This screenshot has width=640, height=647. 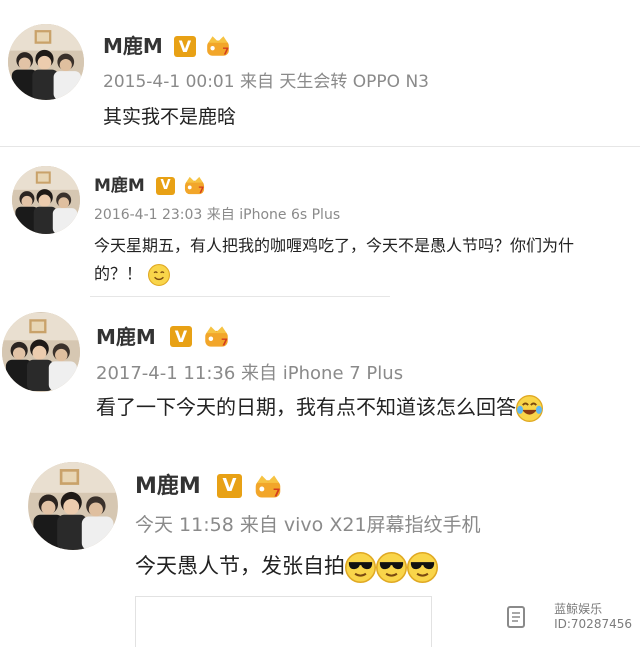 I want to click on post-source: iPhone 6s Plus, so click(x=289, y=215).